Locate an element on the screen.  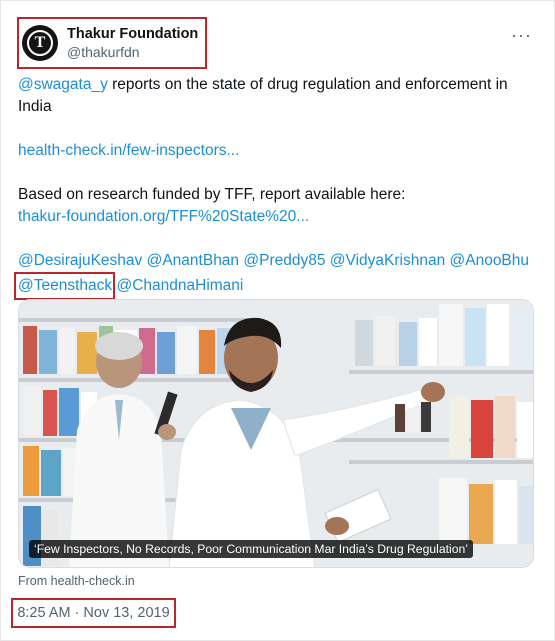
mention-link: @DesirajuKeshav is located at coordinates (80, 260).